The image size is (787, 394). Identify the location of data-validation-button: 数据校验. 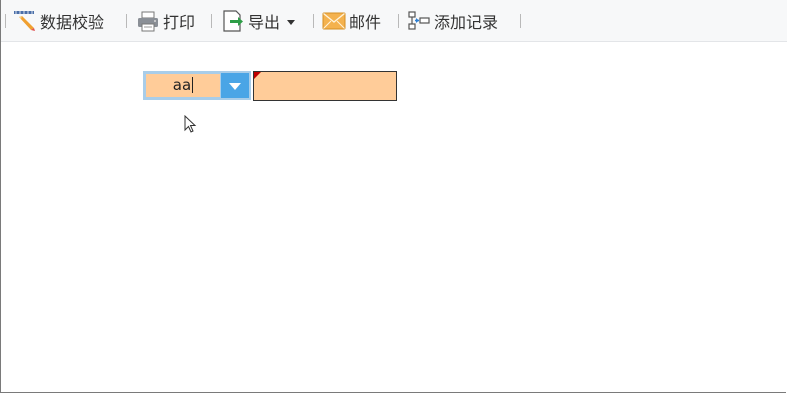
(58, 21).